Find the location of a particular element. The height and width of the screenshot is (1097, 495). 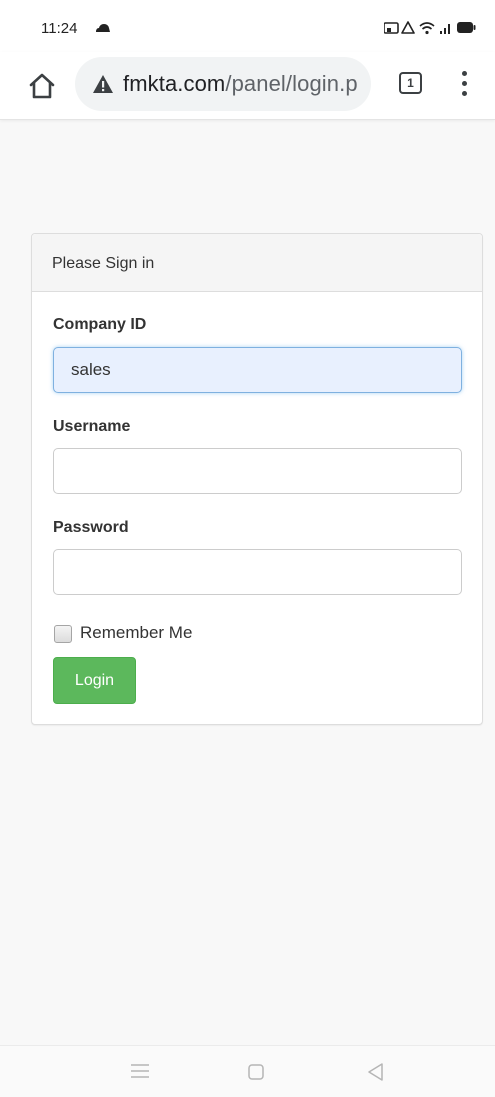

wifi-icon is located at coordinates (427, 28).